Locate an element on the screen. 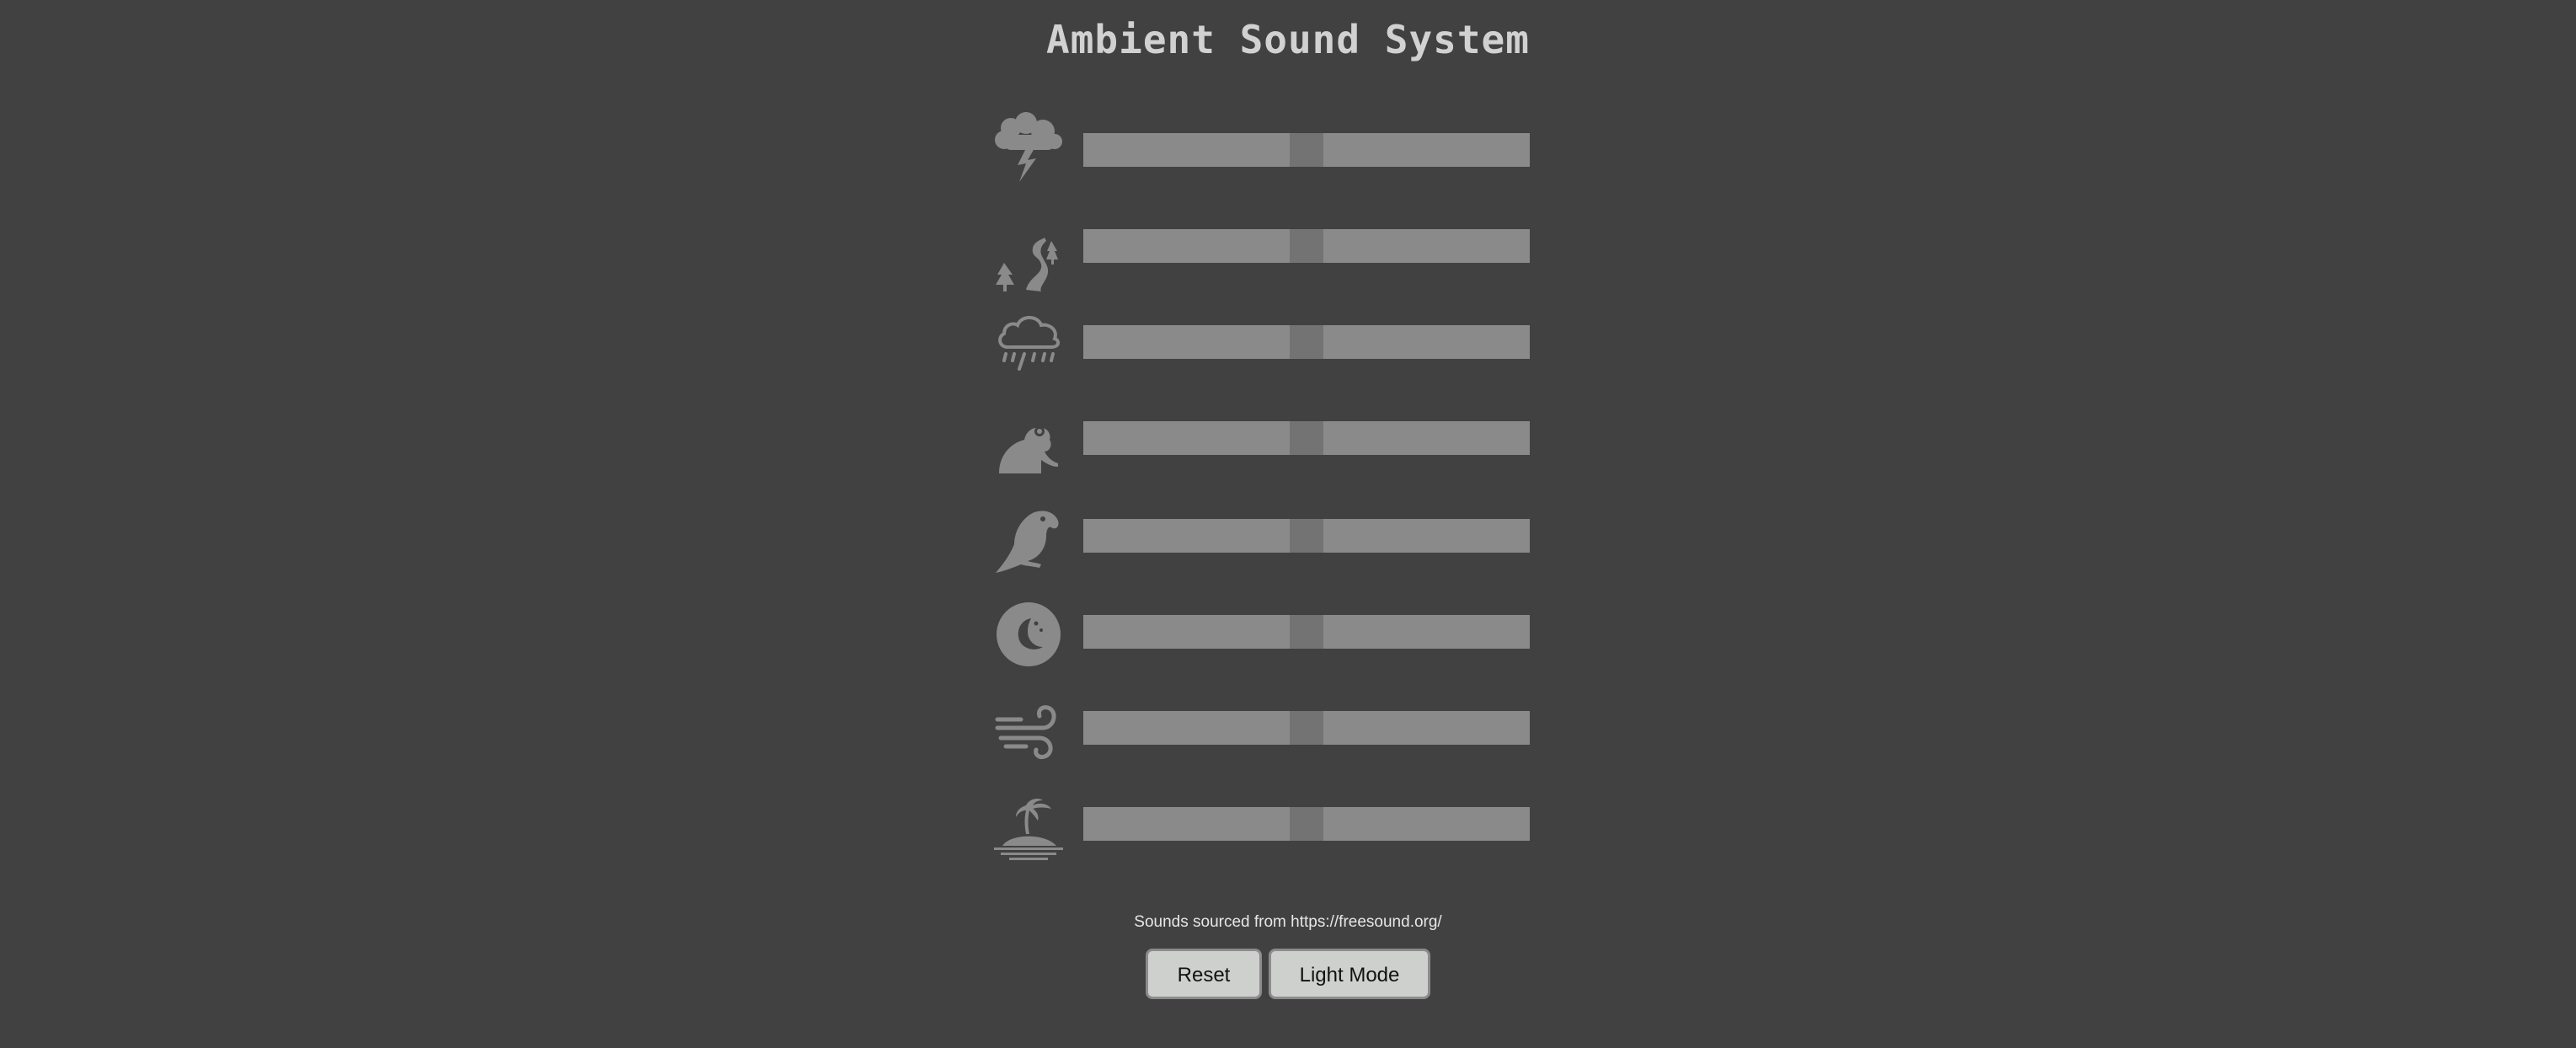  volume-slider-rain is located at coordinates (1306, 342).